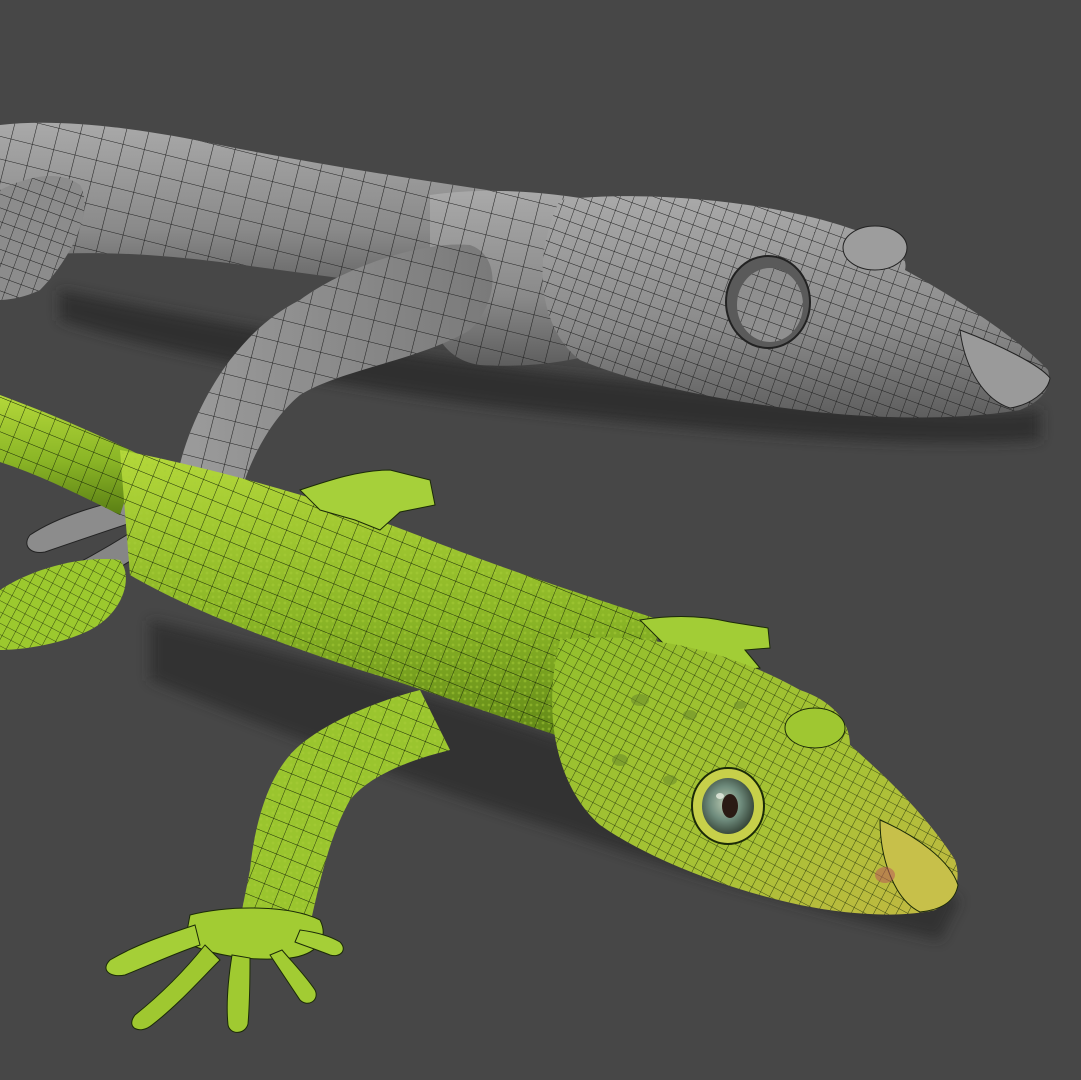 This screenshot has height=1080, width=1081. What do you see at coordinates (728, 806) in the screenshot?
I see `green-lizard-eye` at bounding box center [728, 806].